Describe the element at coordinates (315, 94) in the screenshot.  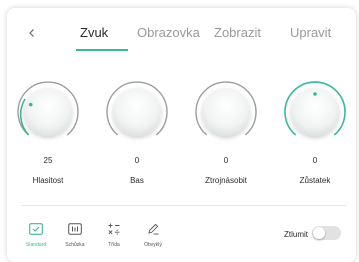
I see `balance-knob-indicator` at that location.